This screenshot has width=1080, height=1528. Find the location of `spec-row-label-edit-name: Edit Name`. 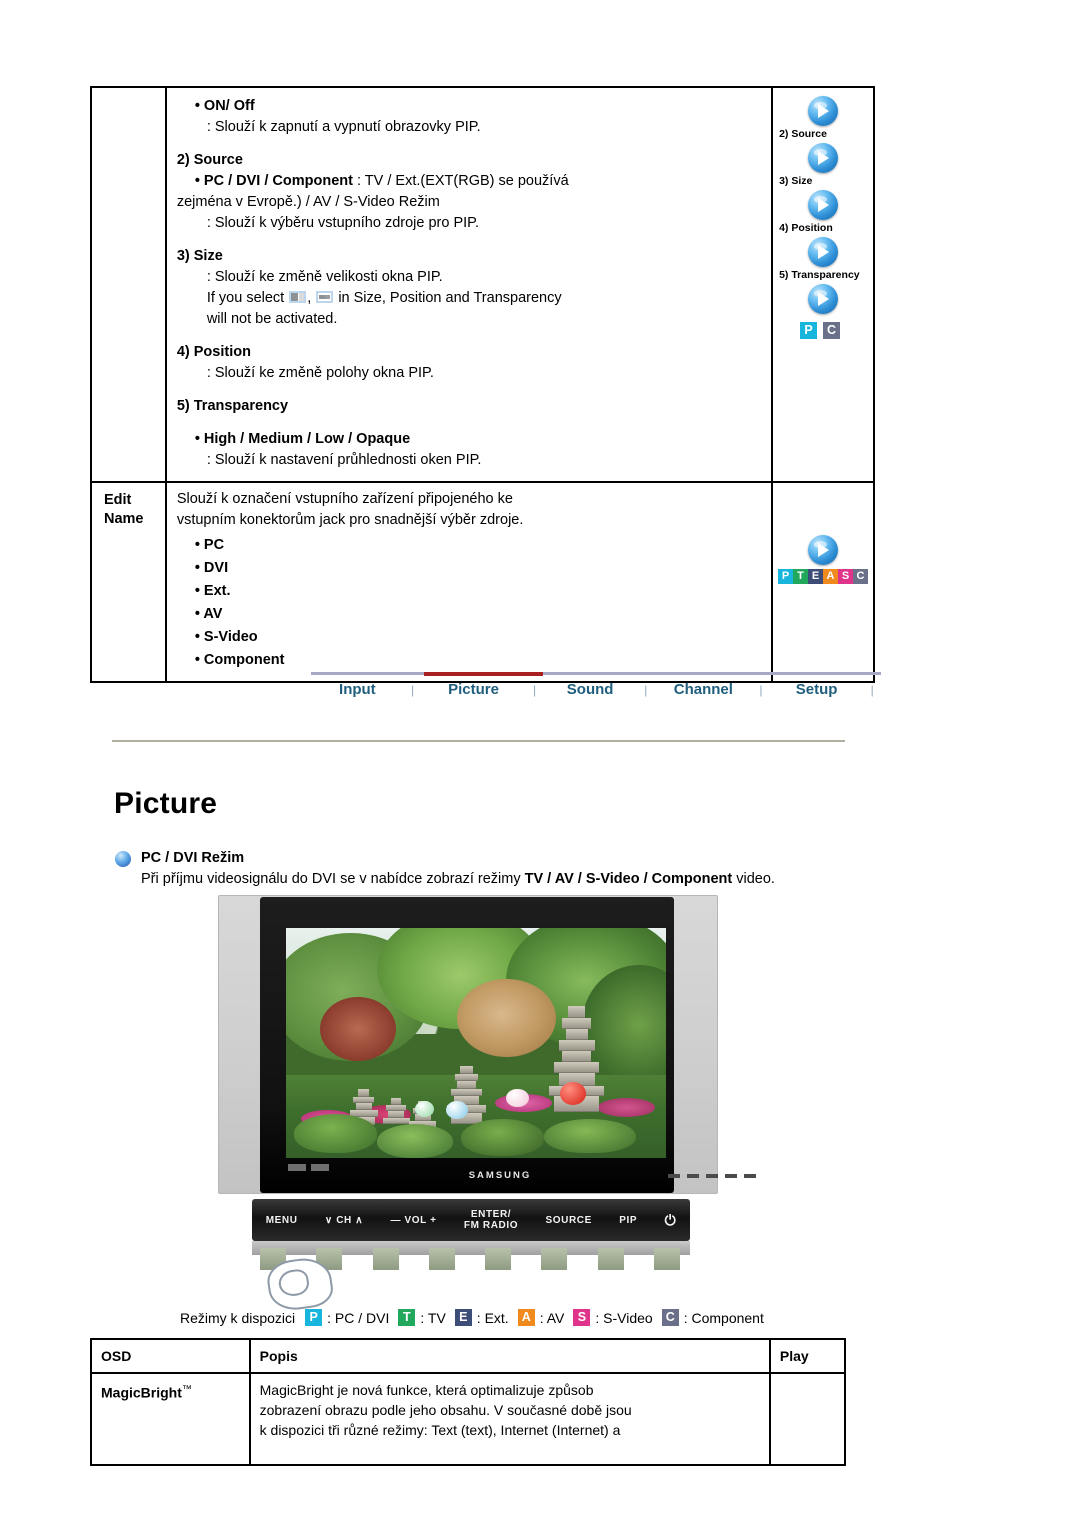

spec-row-label-edit-name: Edit Name is located at coordinates (128, 582).